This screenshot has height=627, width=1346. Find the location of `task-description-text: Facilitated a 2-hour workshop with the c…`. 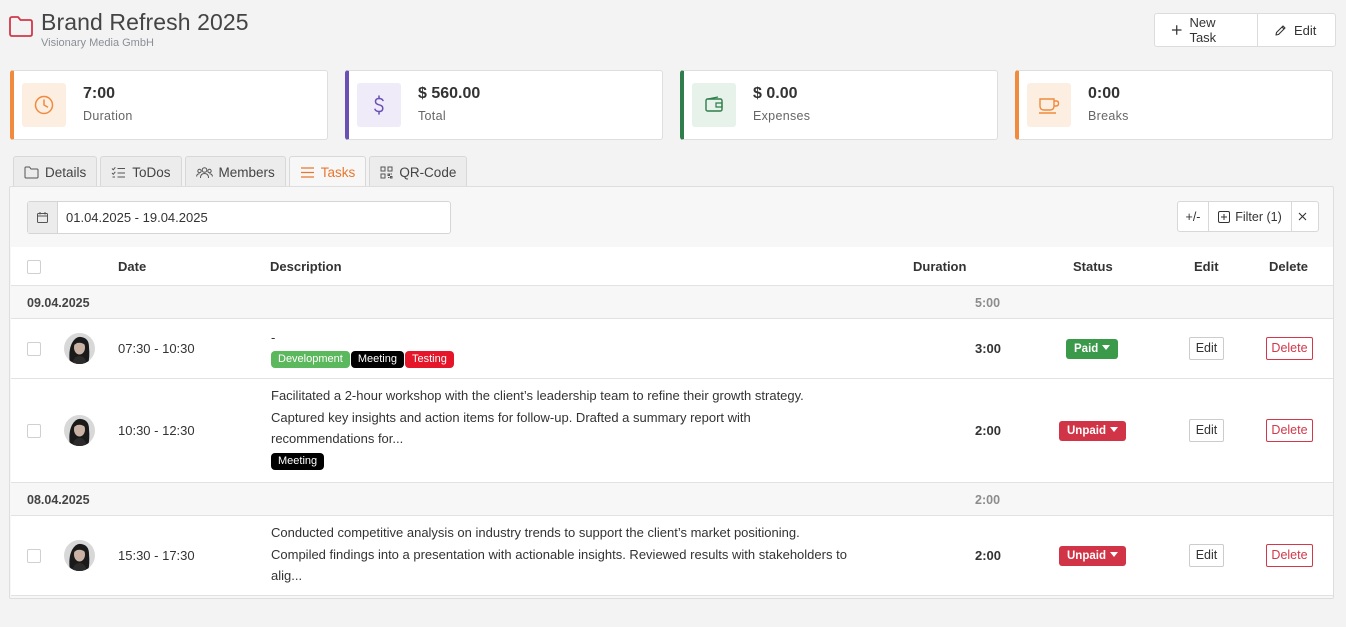

task-description-text: Facilitated a 2-hour workshop with the c… is located at coordinates (537, 417).